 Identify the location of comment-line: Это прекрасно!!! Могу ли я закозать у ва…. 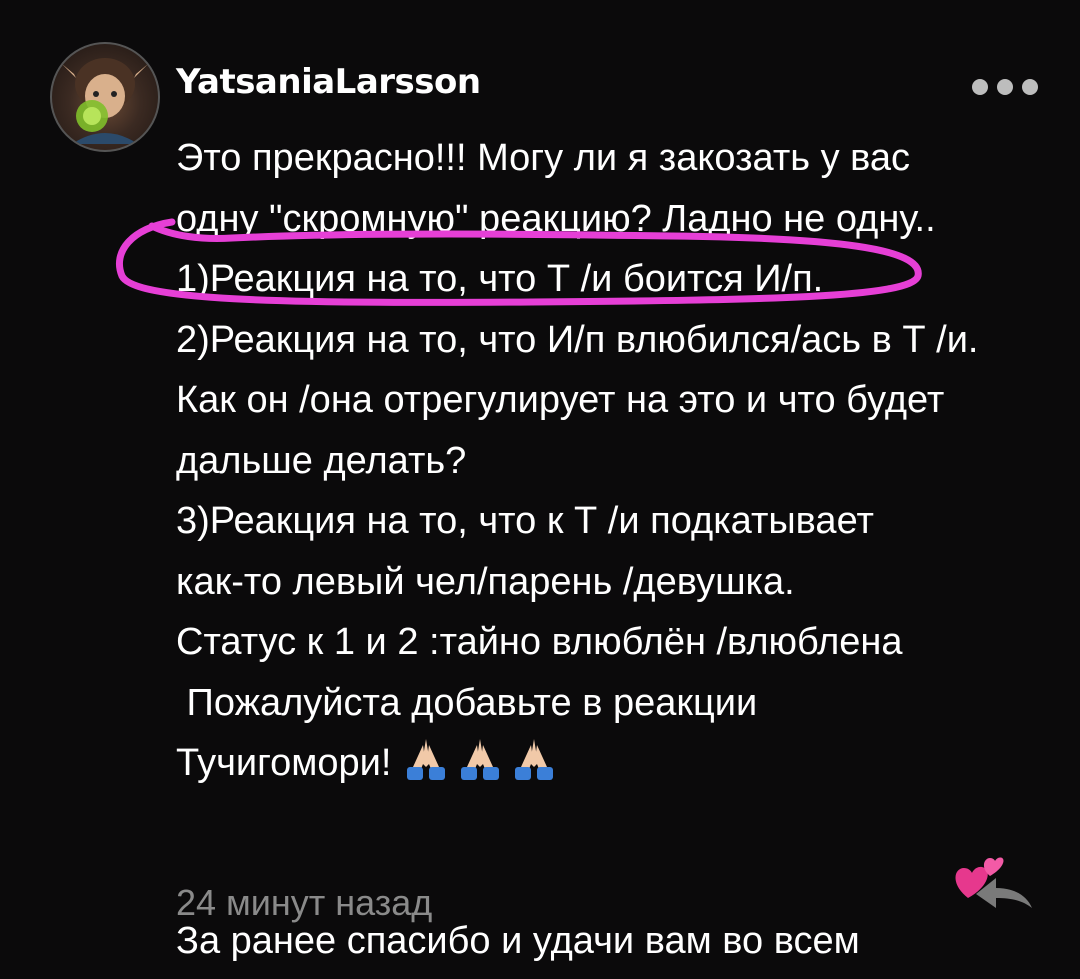
(616, 158).